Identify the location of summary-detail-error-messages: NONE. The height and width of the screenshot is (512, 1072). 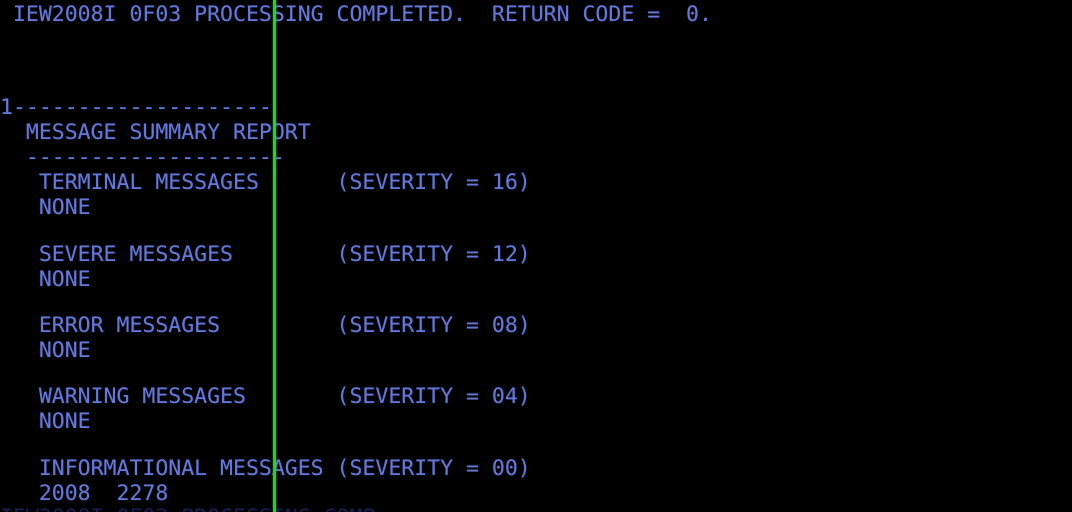
(45, 350).